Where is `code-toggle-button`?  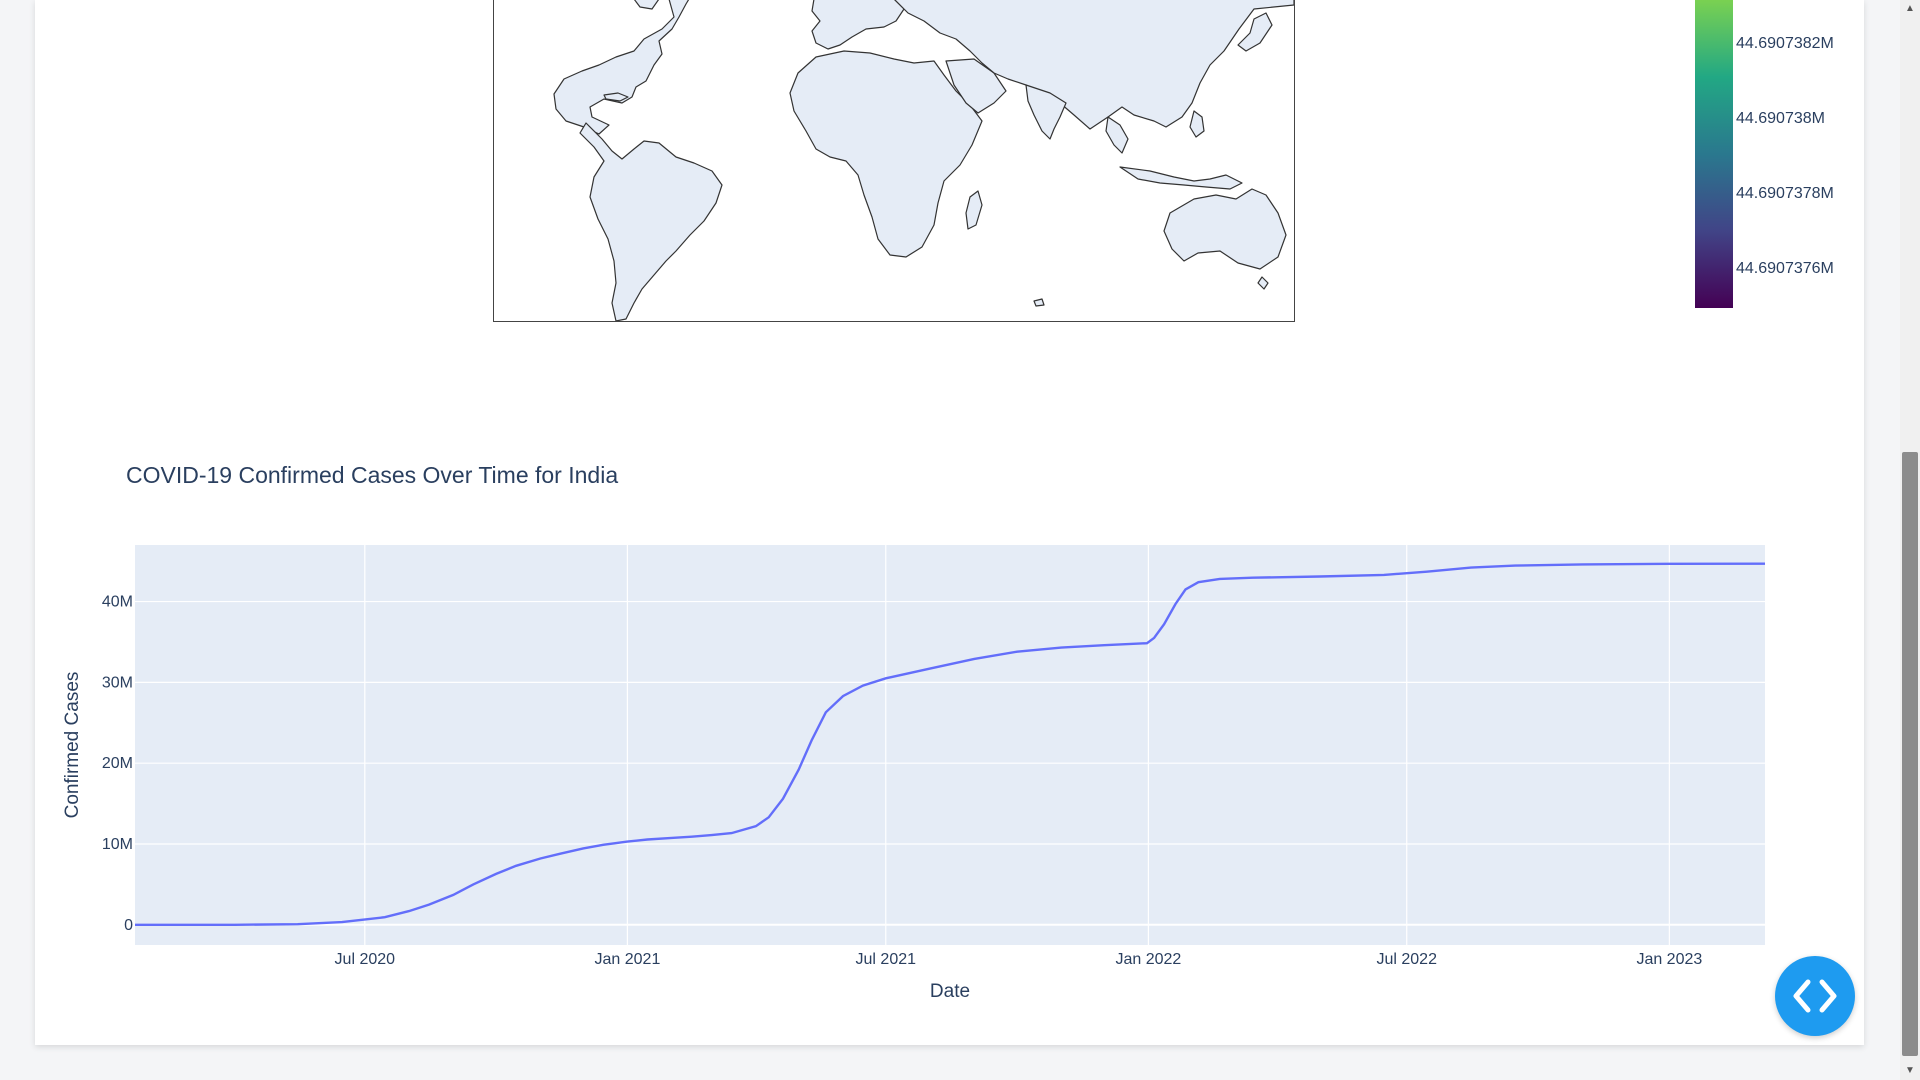 code-toggle-button is located at coordinates (1815, 996).